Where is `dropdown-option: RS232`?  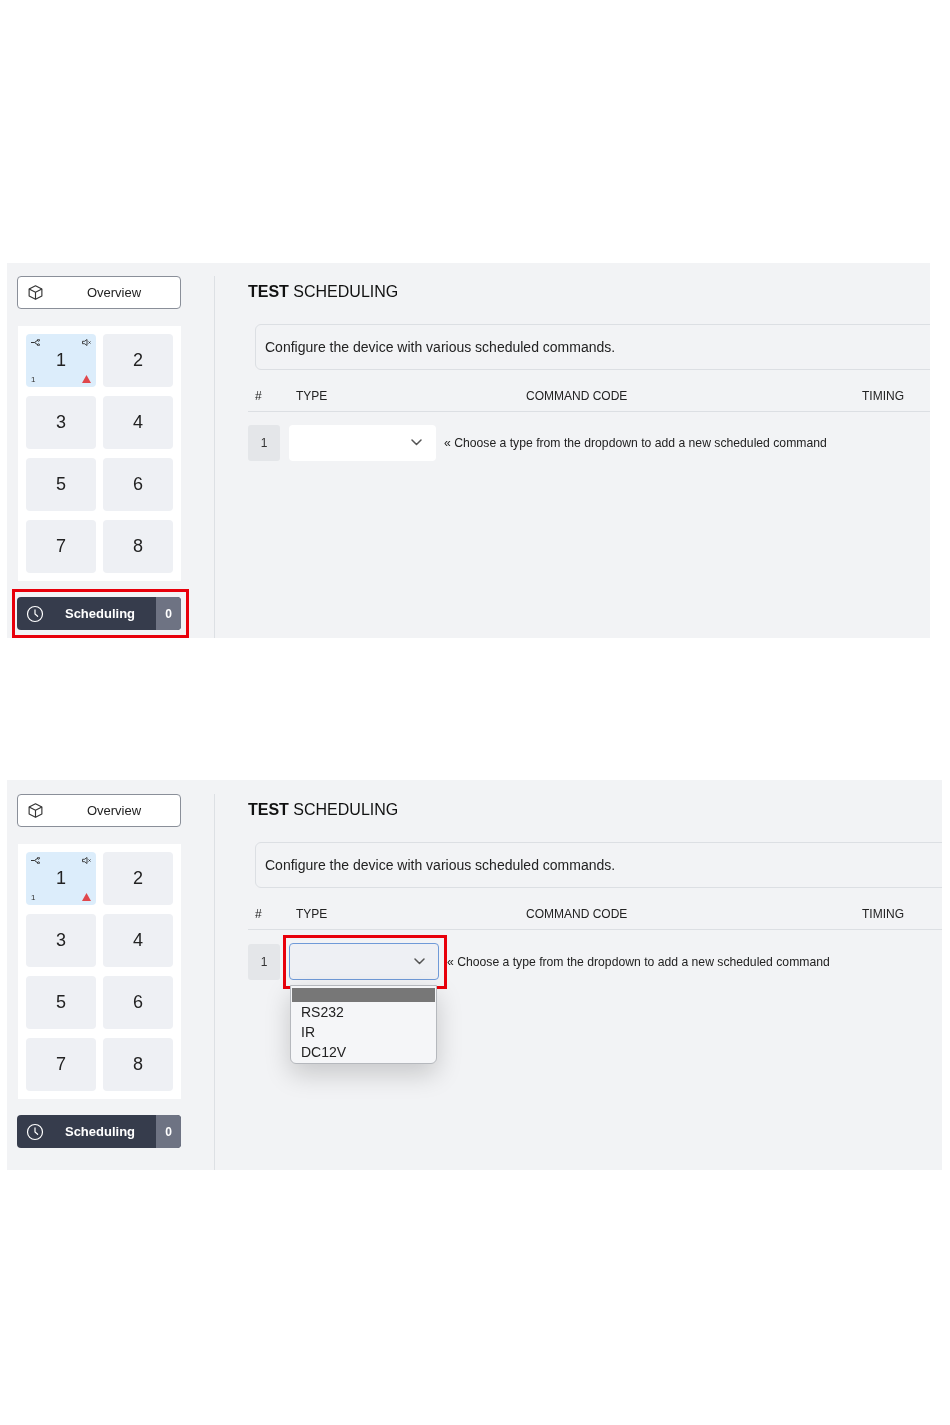 dropdown-option: RS232 is located at coordinates (363, 1012).